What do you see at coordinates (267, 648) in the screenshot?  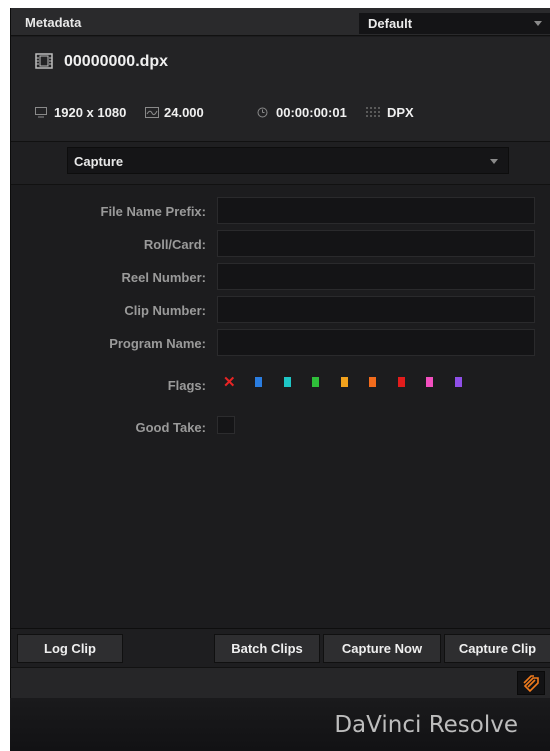 I see `batch-clips-button: Batch Clips` at bounding box center [267, 648].